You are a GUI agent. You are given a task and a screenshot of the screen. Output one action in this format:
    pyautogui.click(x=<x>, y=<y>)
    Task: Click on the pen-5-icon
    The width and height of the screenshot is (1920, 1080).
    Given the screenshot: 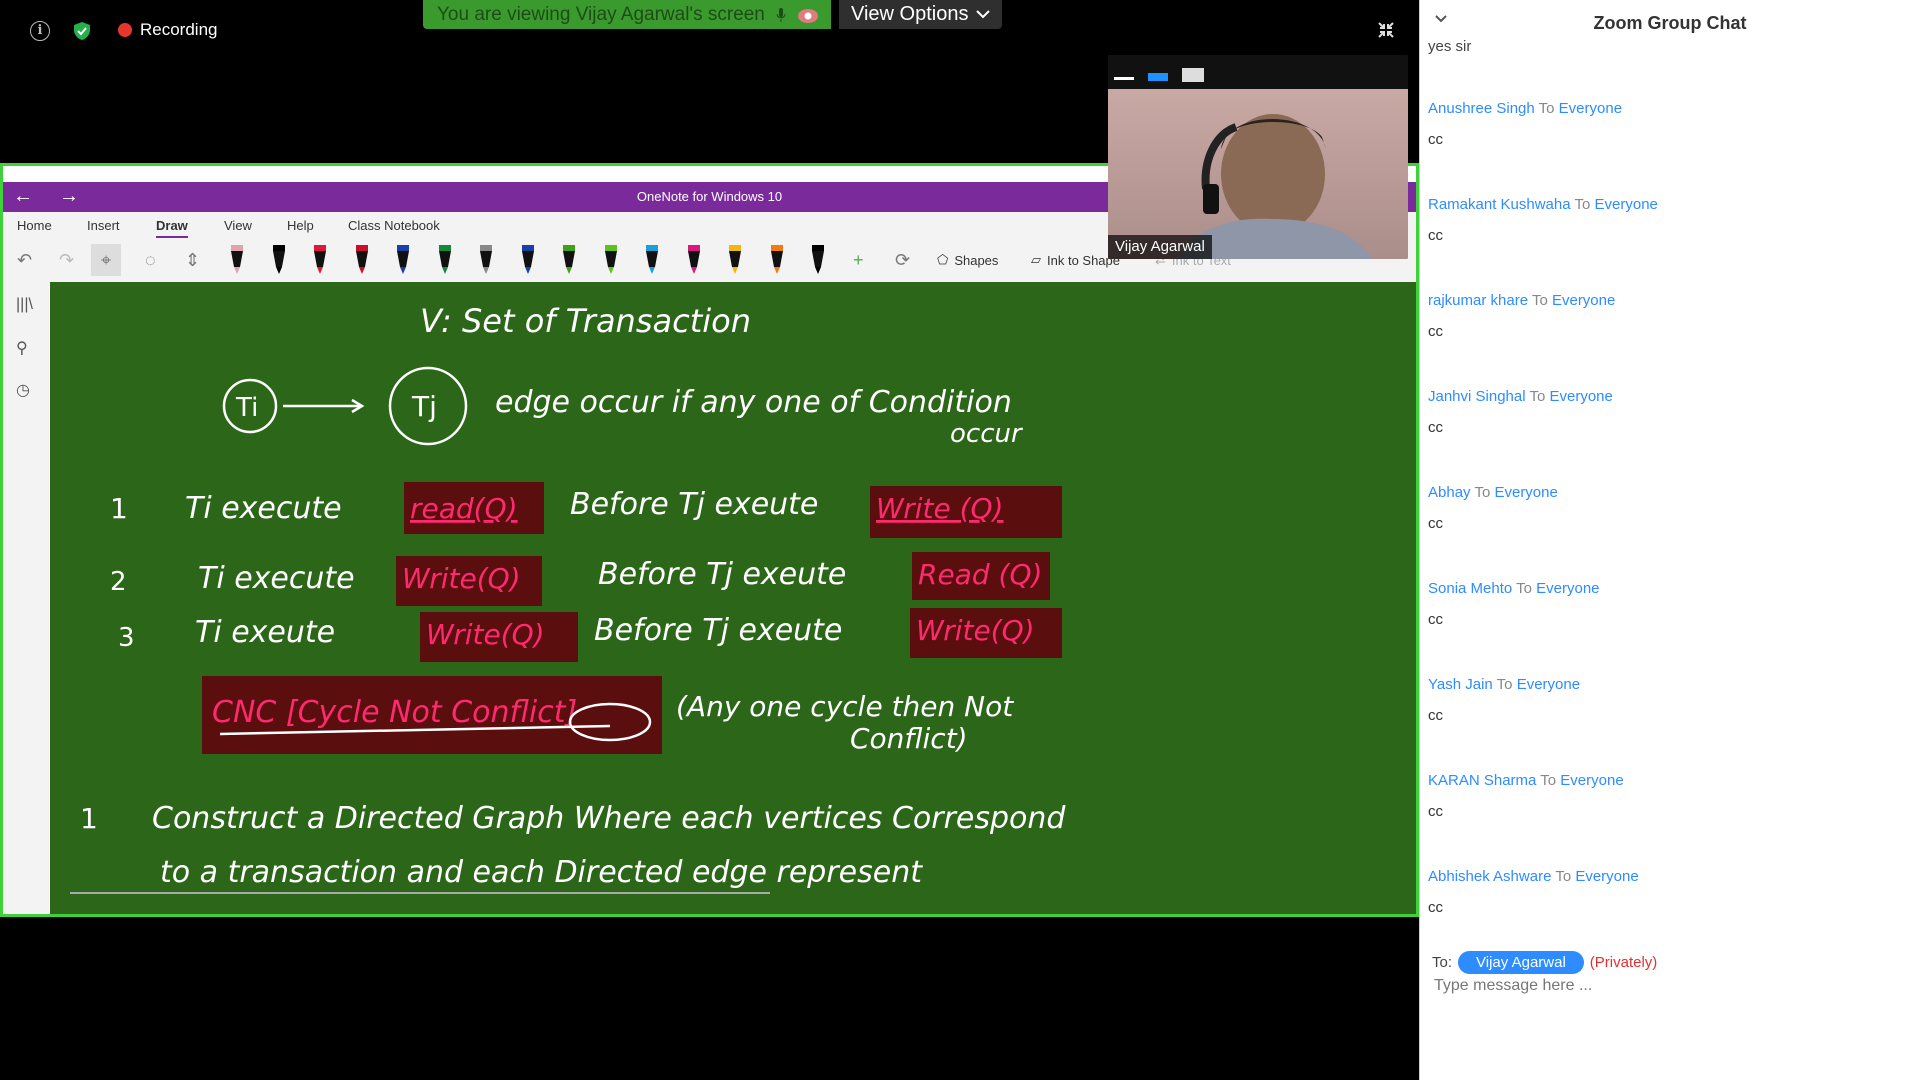 What is the action you would take?
    pyautogui.click(x=403, y=260)
    